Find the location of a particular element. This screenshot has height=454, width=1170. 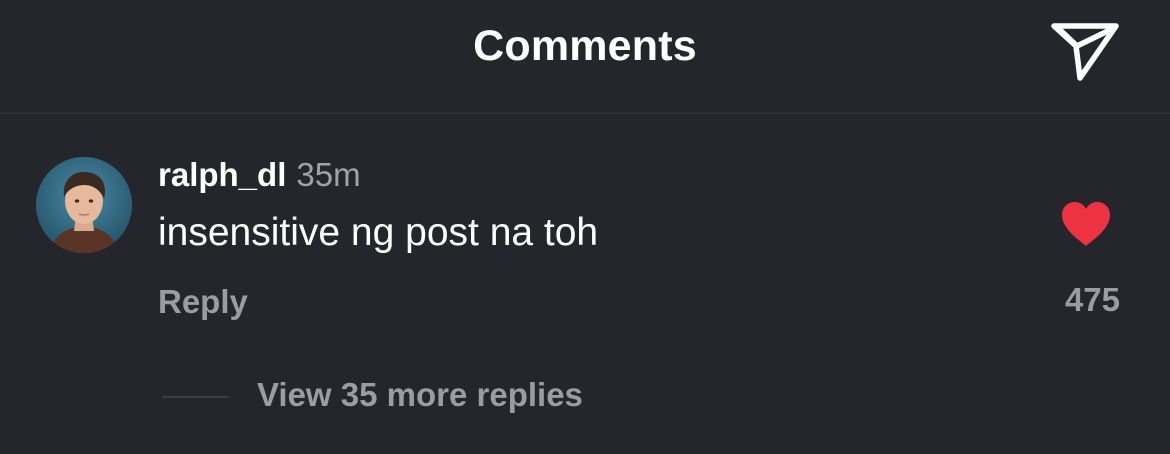

heart-filled-icon is located at coordinates (1086, 224).